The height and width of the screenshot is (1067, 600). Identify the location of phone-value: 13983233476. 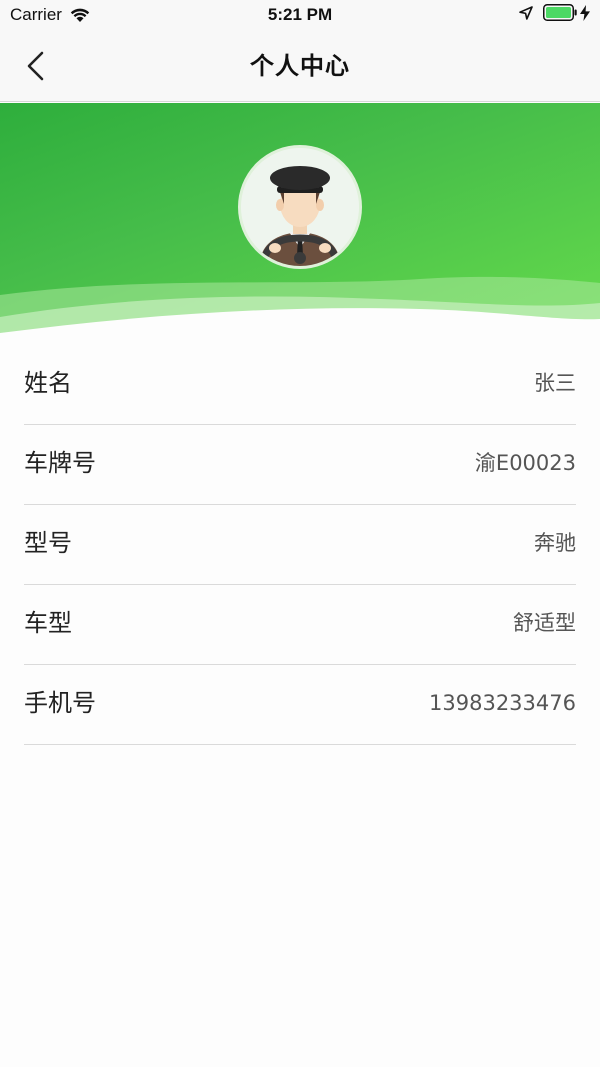
(502, 703).